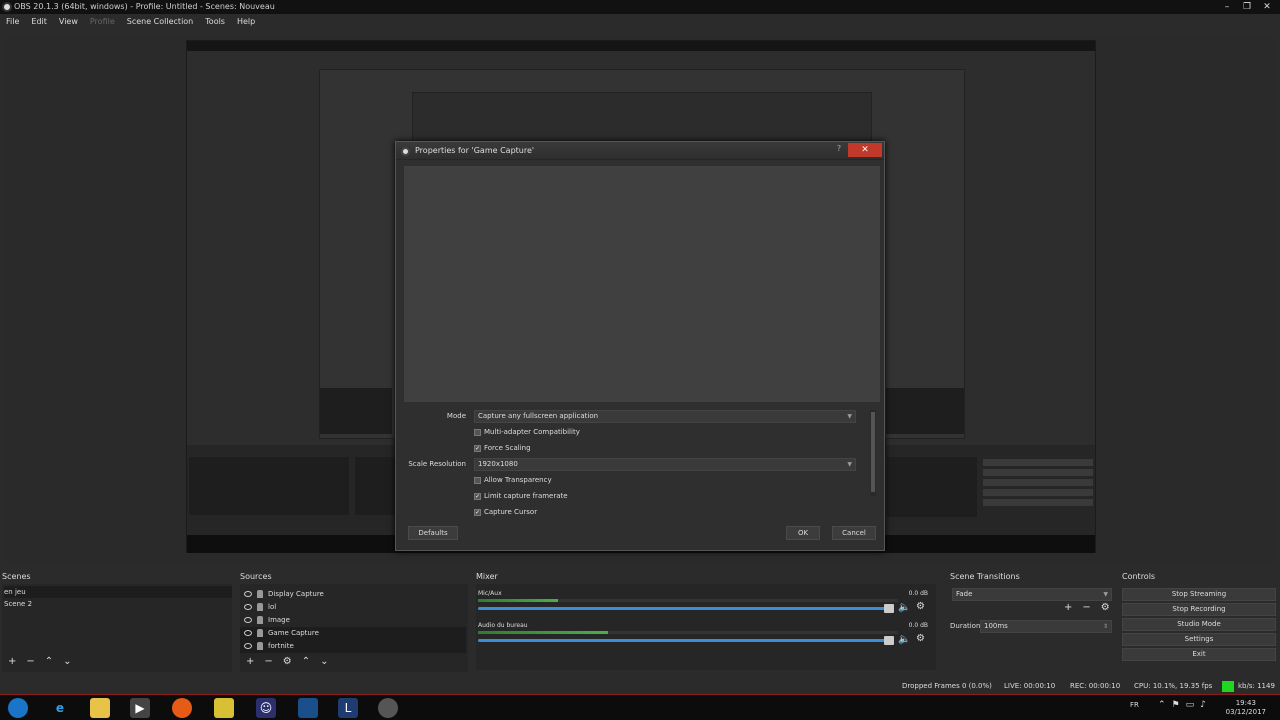 This screenshot has width=1280, height=720. Describe the element at coordinates (1199, 609) in the screenshot. I see `stop-recording-button: Stop Recording` at that location.